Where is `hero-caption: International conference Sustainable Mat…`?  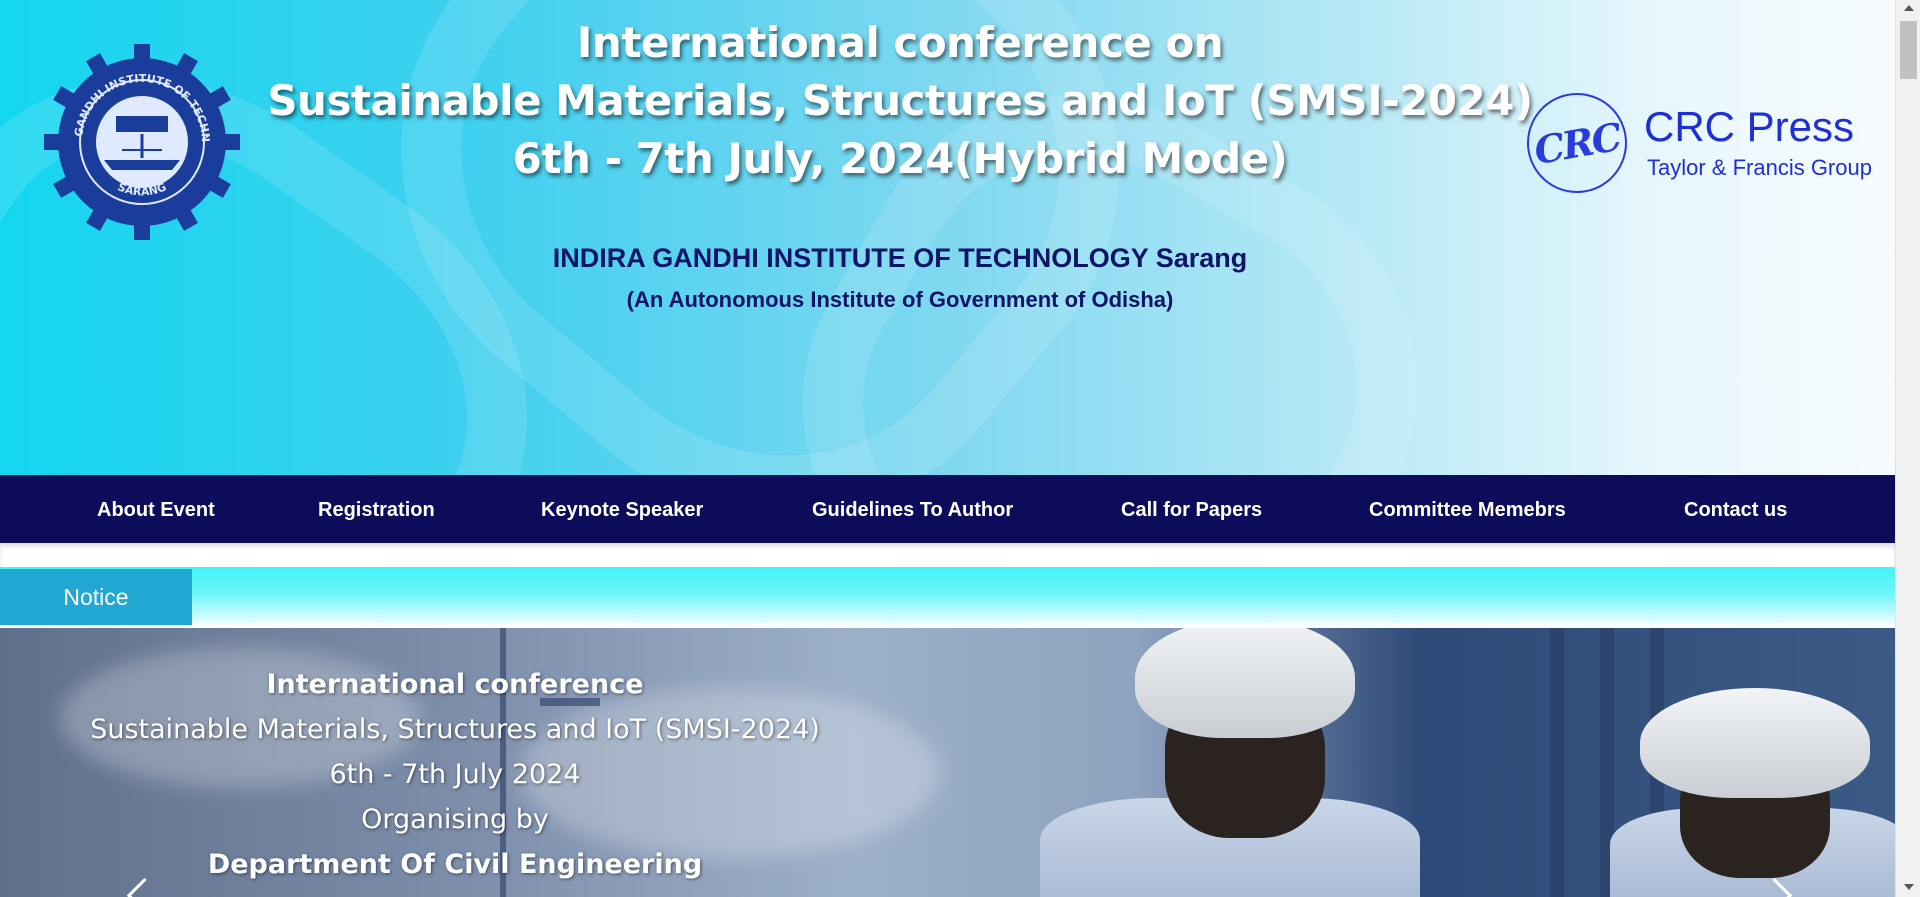 hero-caption: International conference Sustainable Mat… is located at coordinates (455, 774).